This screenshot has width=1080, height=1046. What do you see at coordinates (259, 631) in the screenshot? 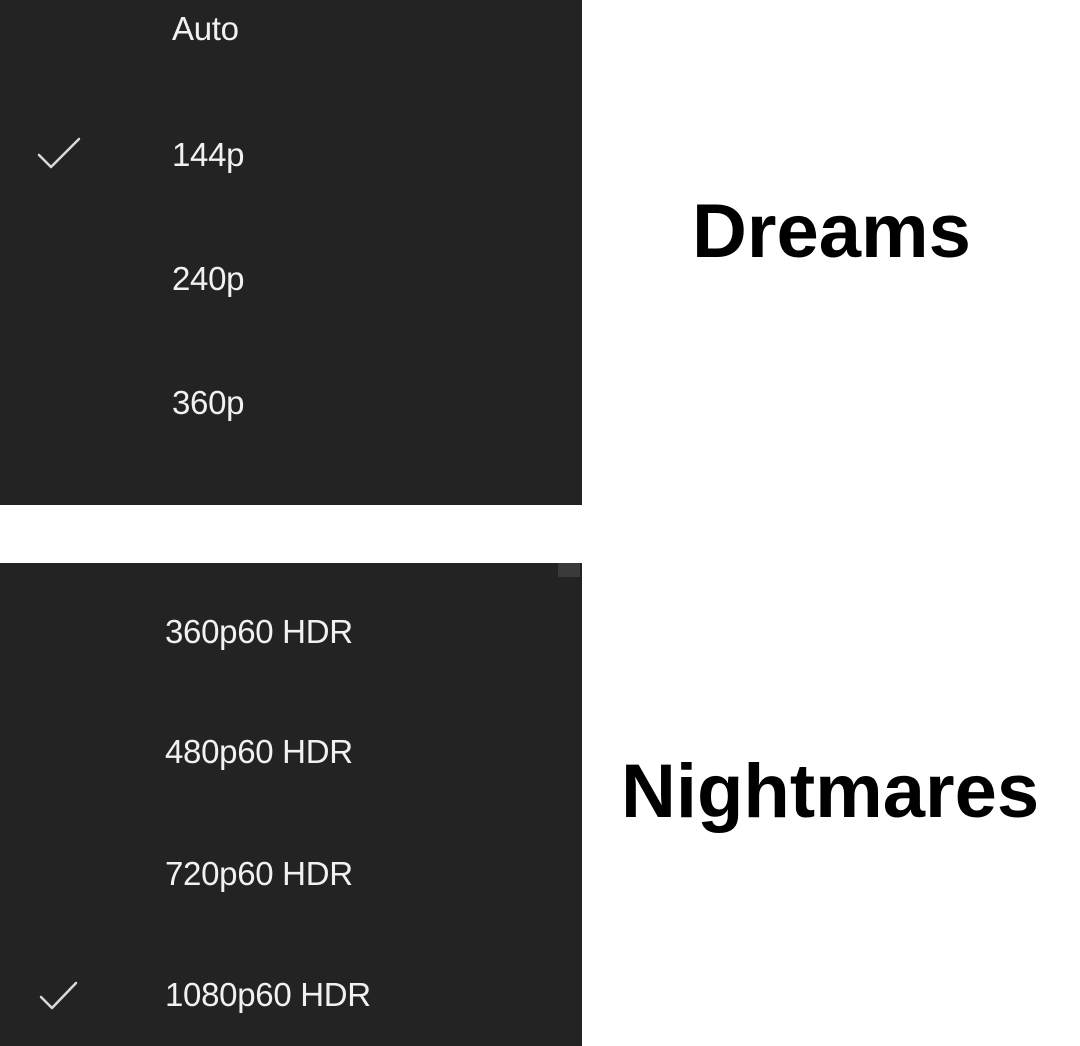
I see `quality-option-label: 360p60 HDR` at bounding box center [259, 631].